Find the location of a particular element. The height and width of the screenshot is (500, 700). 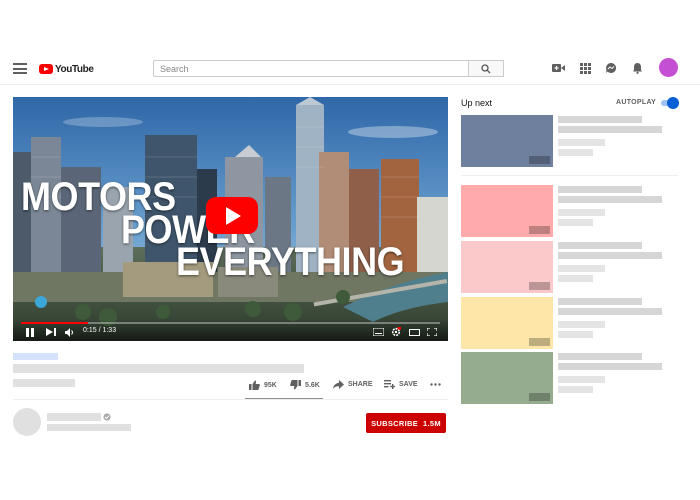

section-divider is located at coordinates (230, 399).